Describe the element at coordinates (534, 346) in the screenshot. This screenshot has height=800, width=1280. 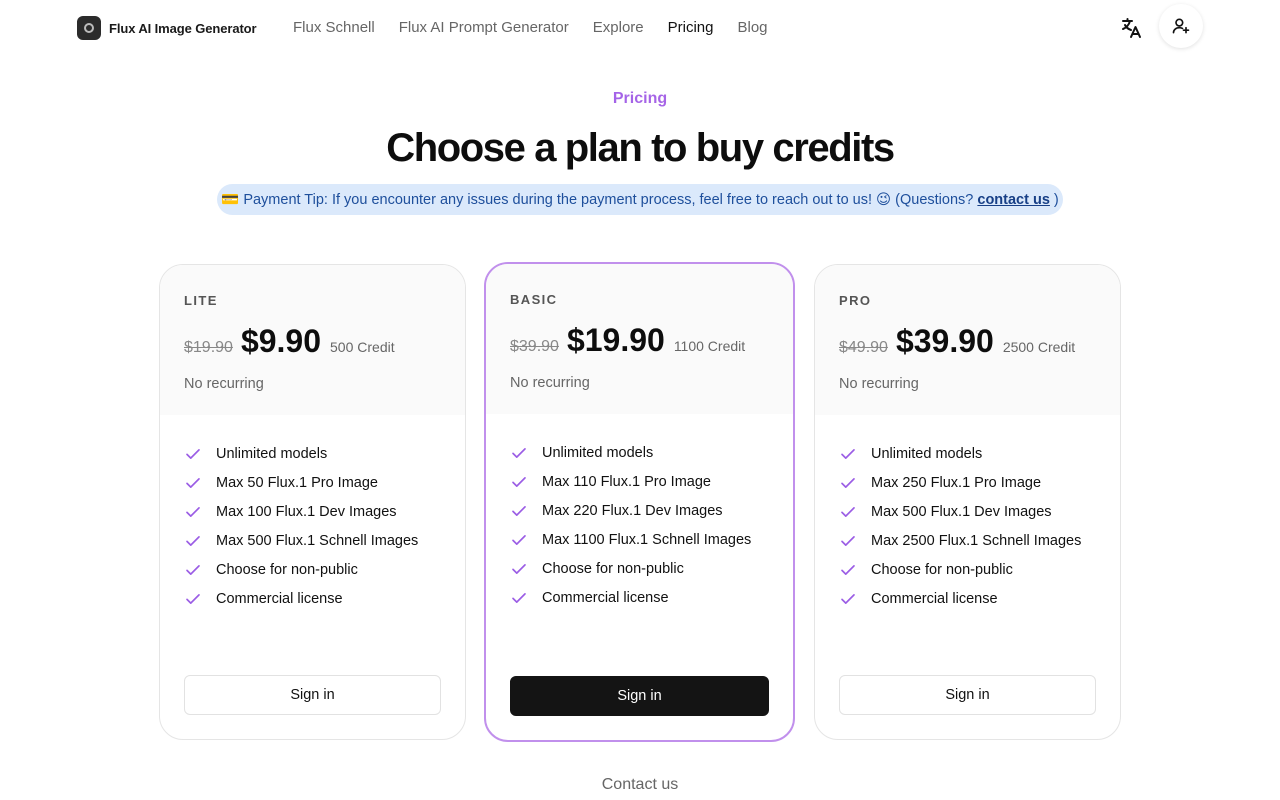
I see `old-price: $39.90` at that location.